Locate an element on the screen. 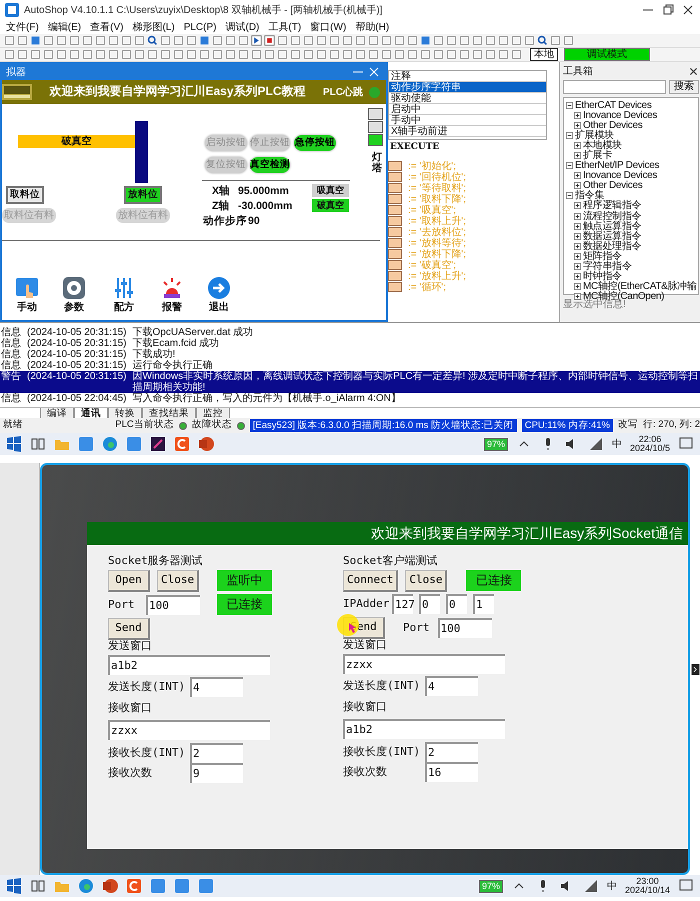 The width and height of the screenshot is (700, 901). menu-item: 窗口(W) is located at coordinates (328, 27).